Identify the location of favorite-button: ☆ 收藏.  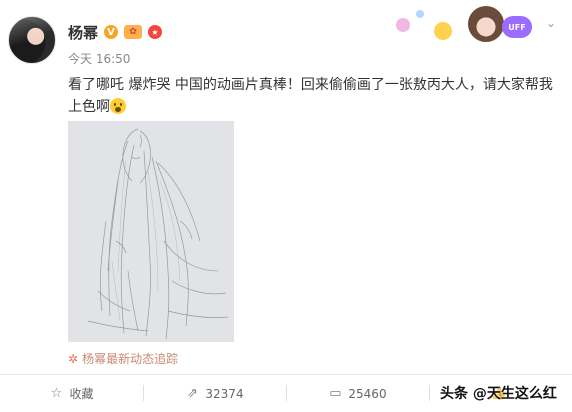
(71, 393).